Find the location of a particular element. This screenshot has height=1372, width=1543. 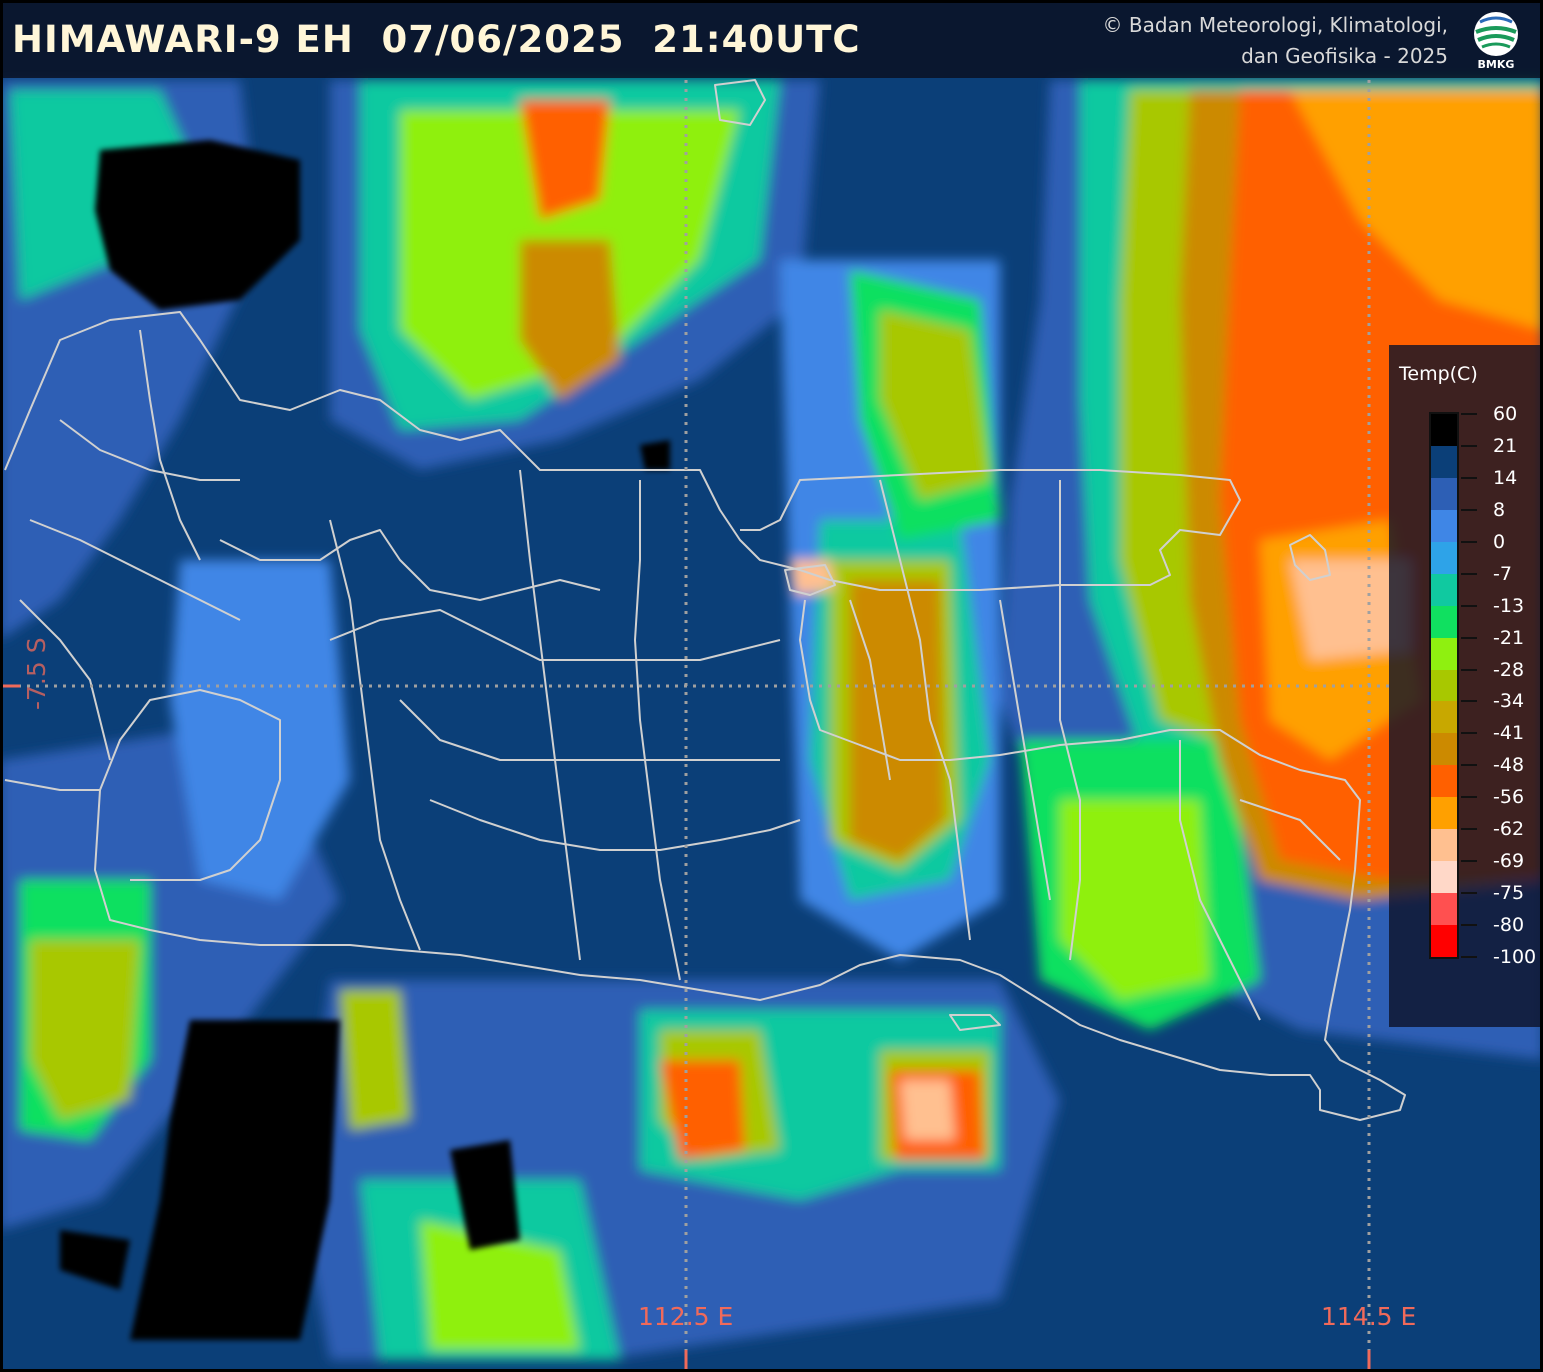

legend-tick-label: -34 is located at coordinates (1509, 701).